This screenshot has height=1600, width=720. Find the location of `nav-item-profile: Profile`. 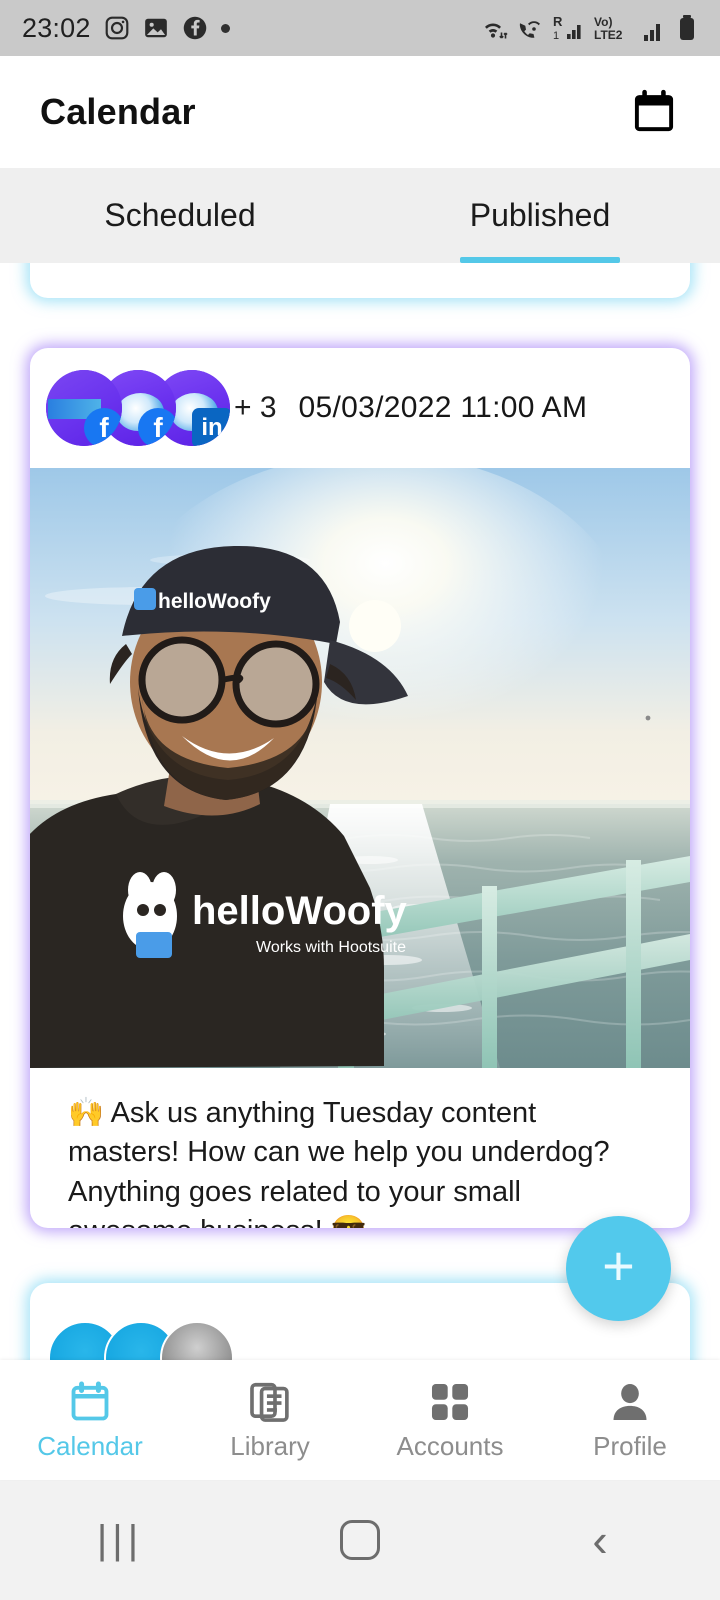

nav-item-profile: Profile is located at coordinates (630, 1420).